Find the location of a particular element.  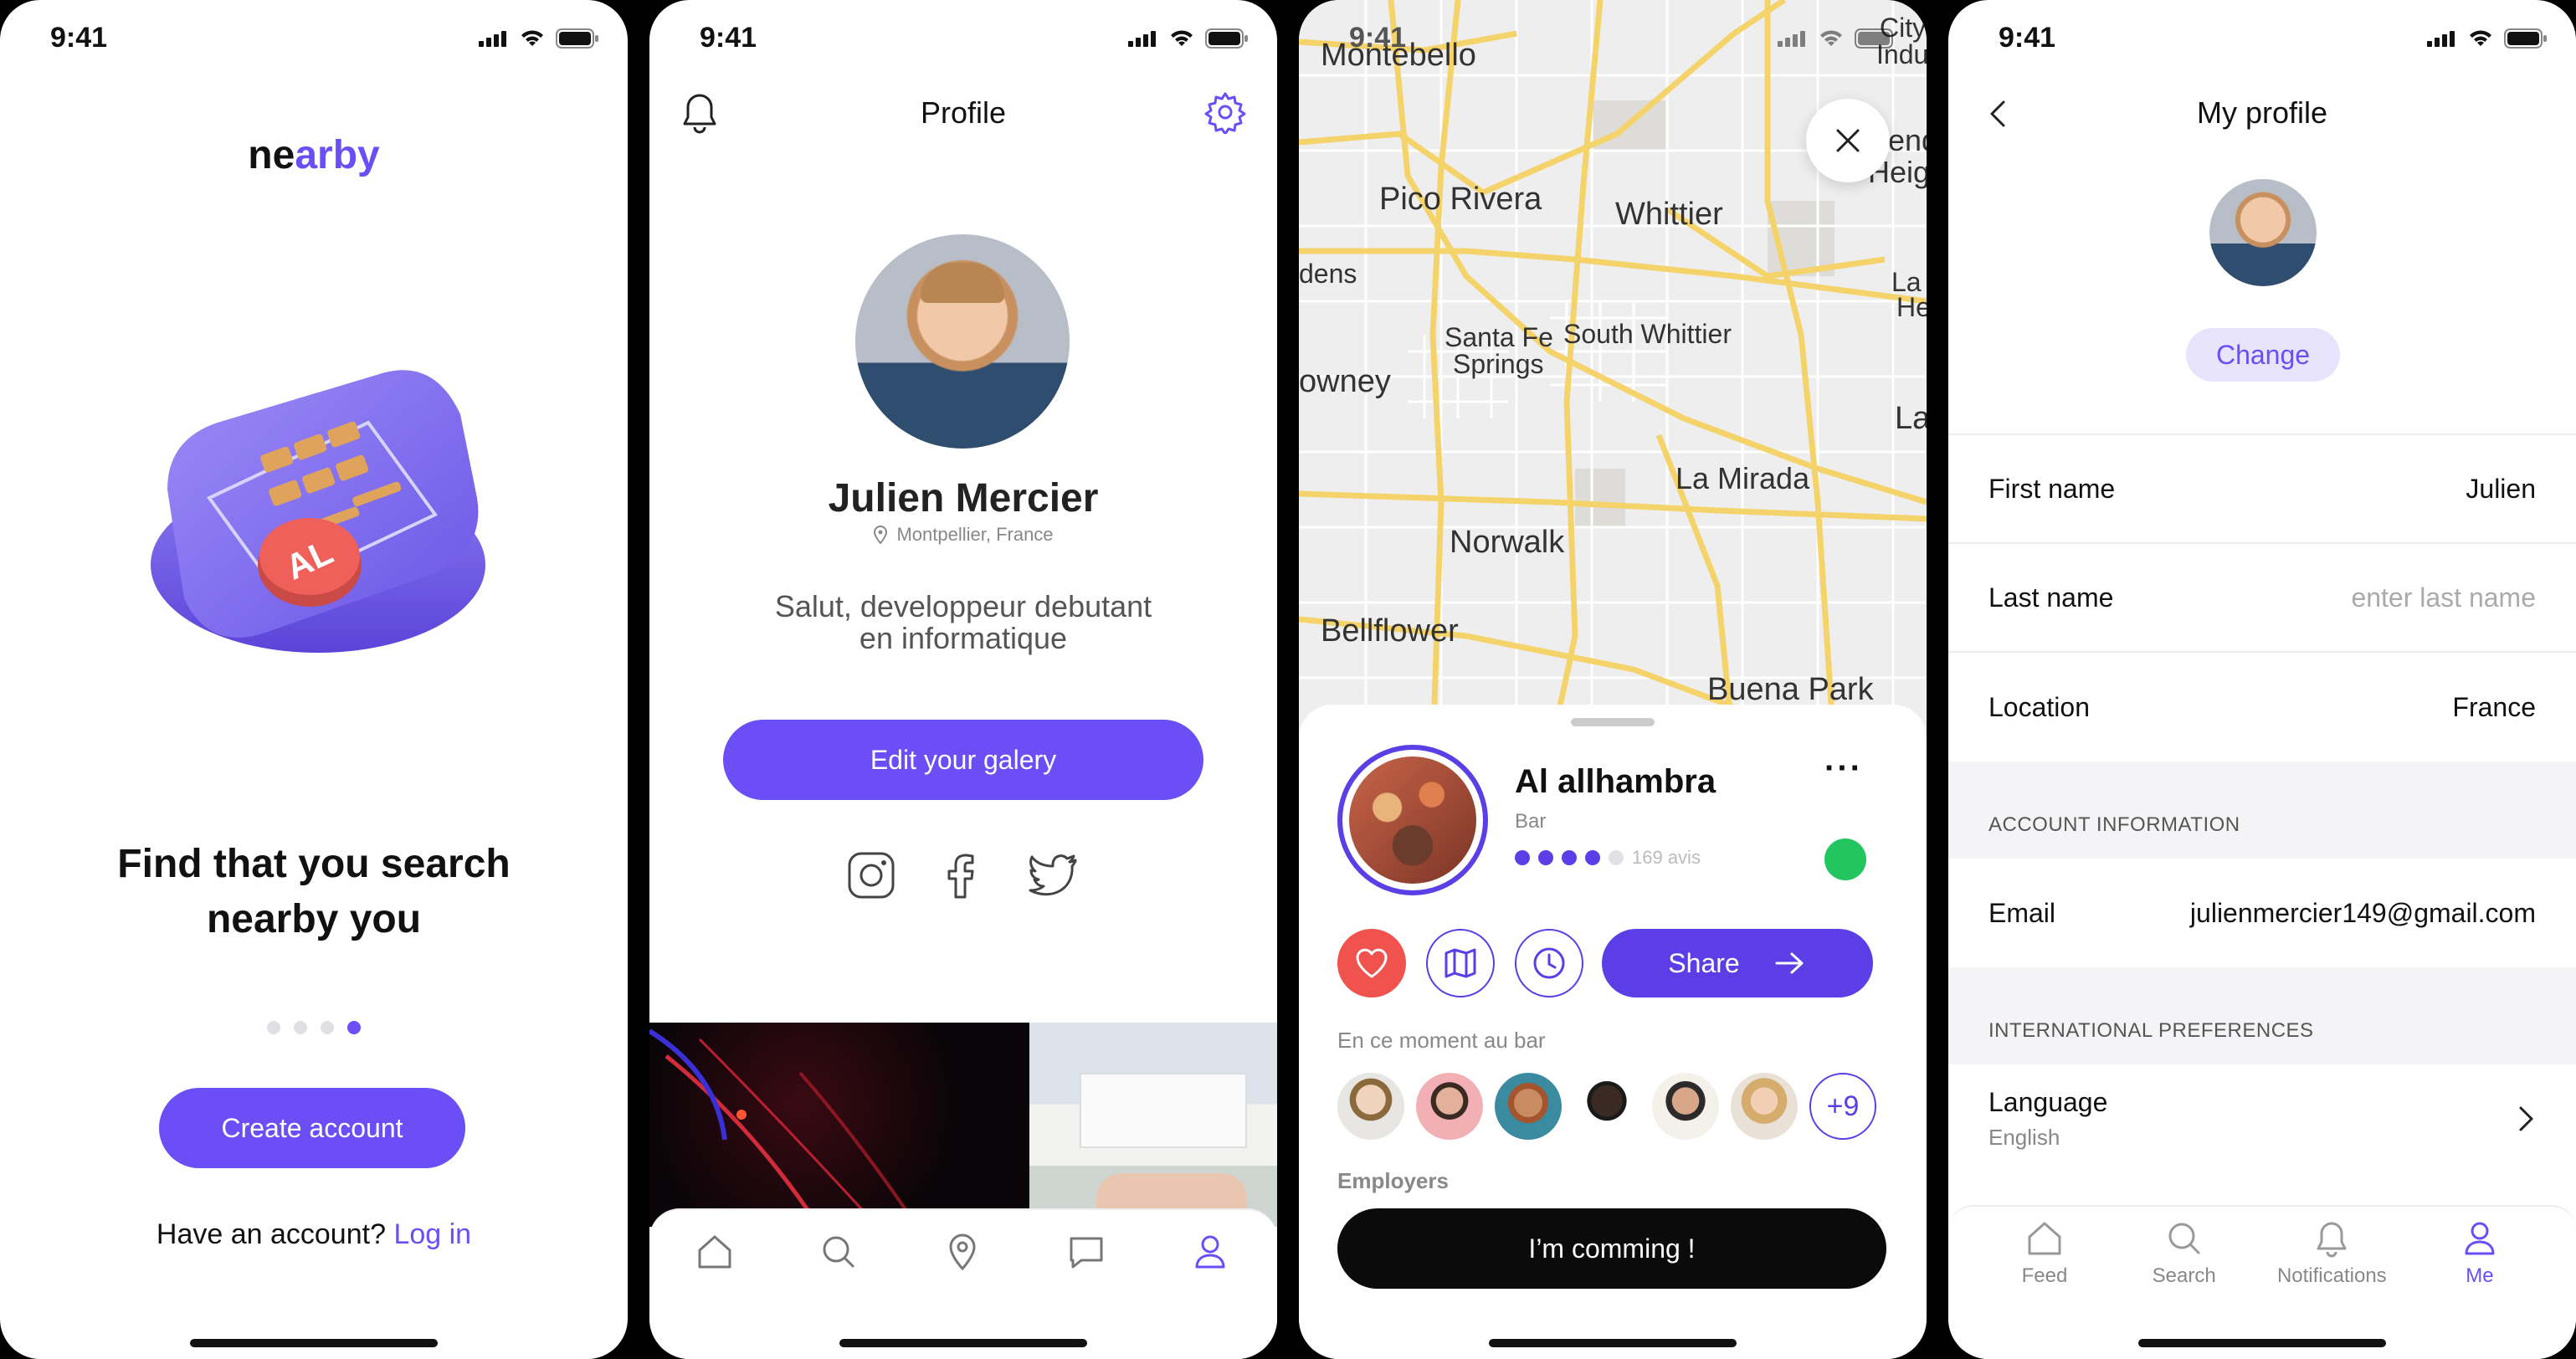

settings-gear-icon is located at coordinates (1225, 112).